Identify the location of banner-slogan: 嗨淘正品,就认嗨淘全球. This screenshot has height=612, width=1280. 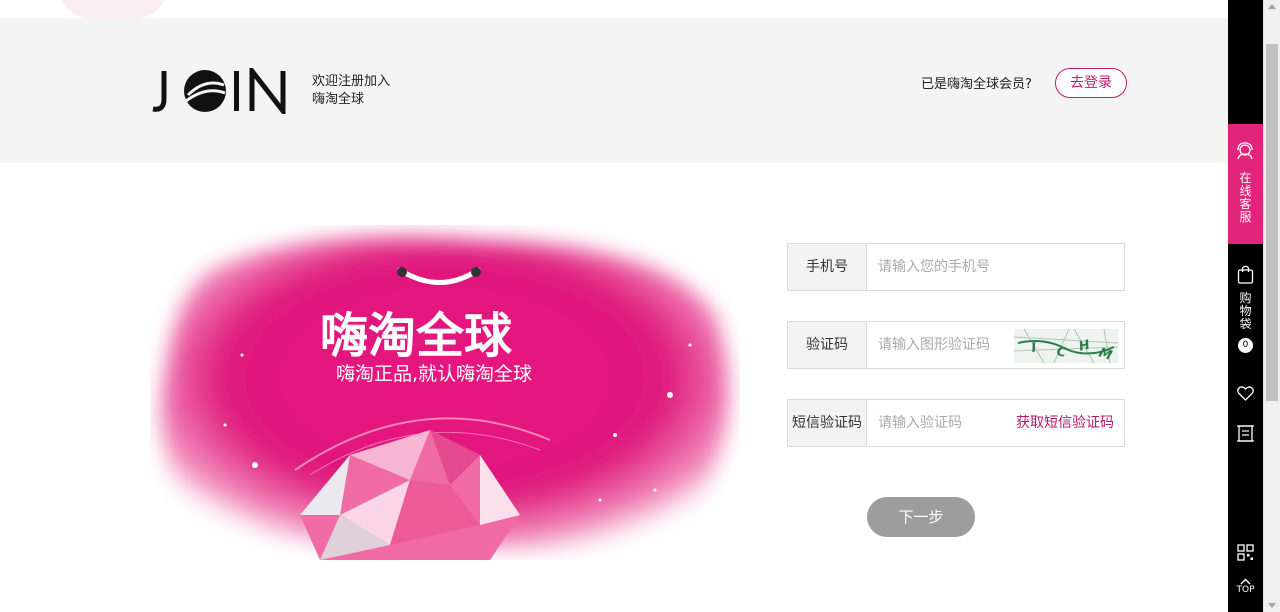
(434, 374).